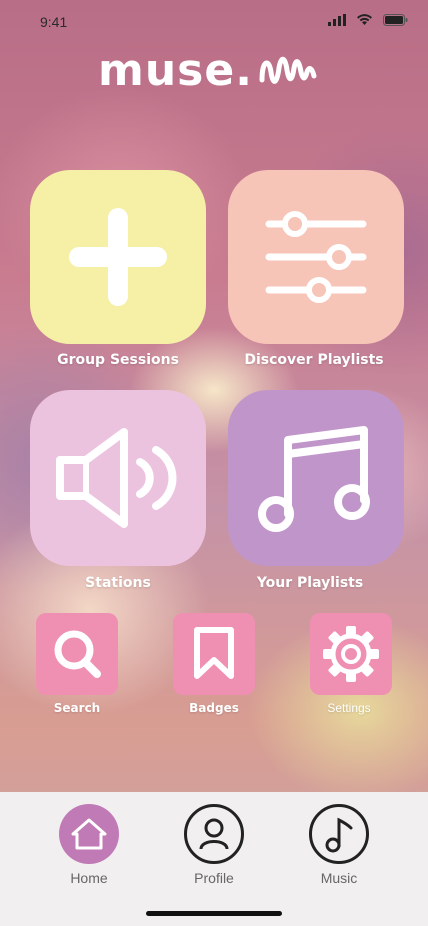 The width and height of the screenshot is (428, 926). I want to click on status-icons, so click(368, 20).